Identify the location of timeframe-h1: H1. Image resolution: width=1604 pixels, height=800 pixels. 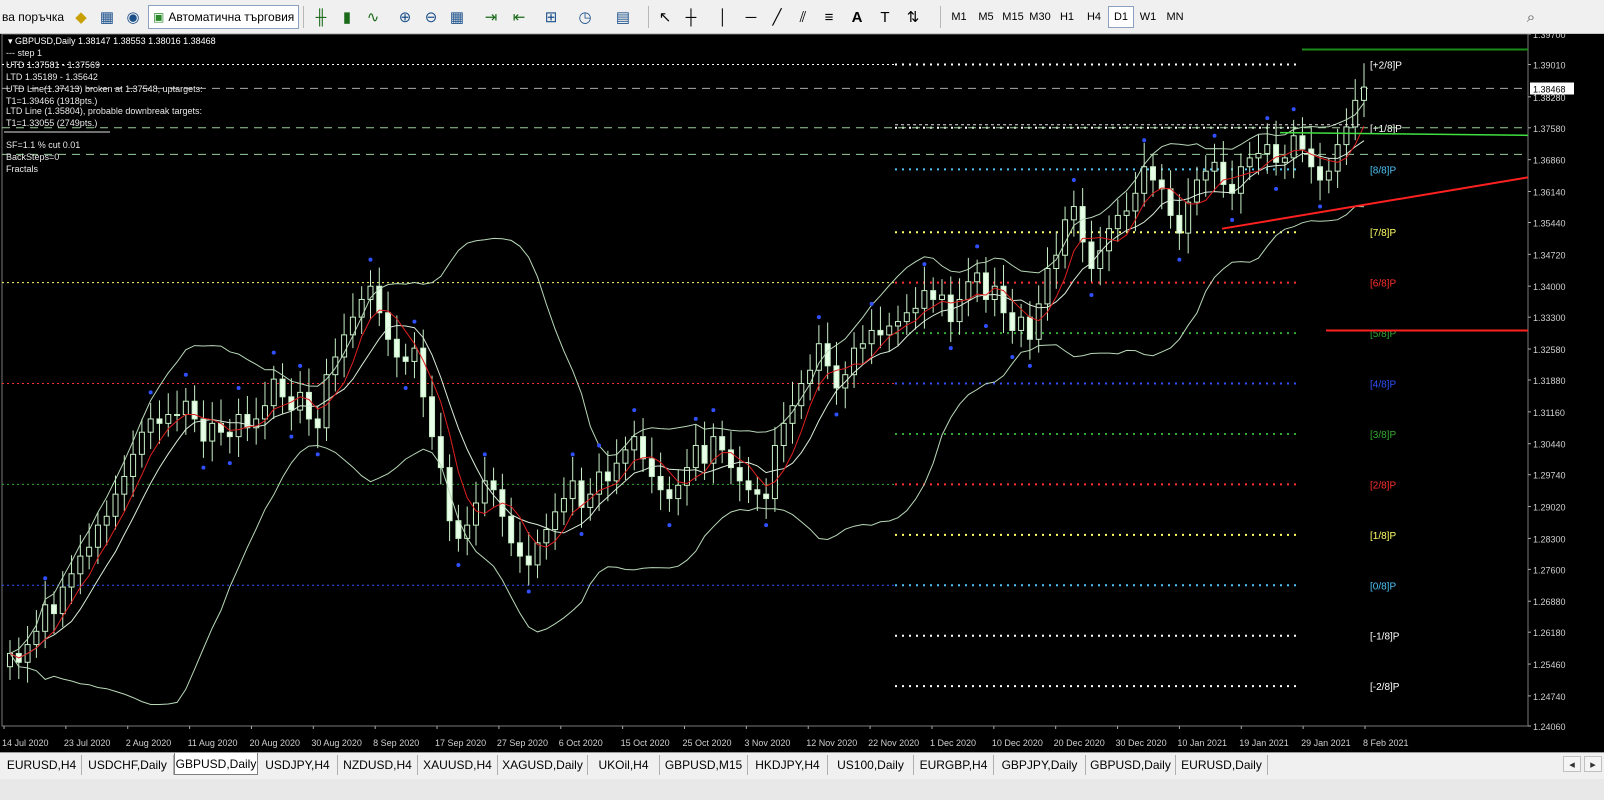
(1067, 17).